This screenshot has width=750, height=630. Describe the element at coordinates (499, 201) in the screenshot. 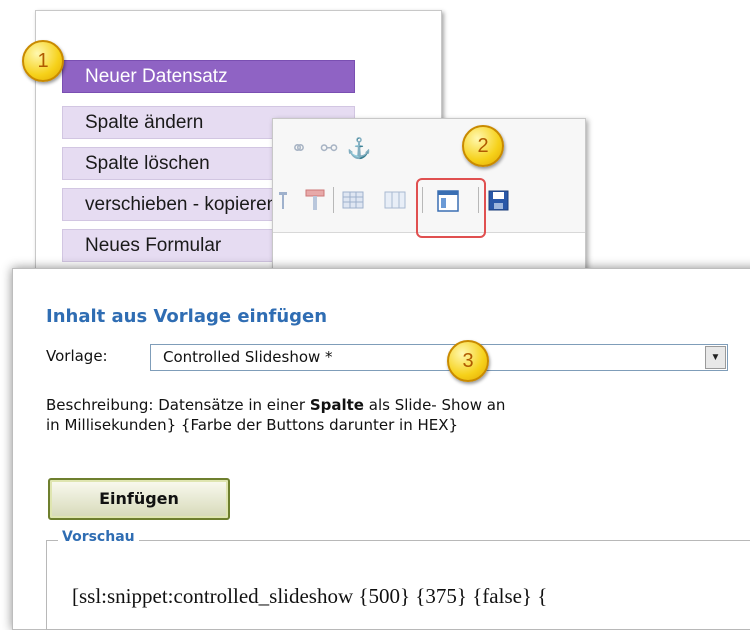

I see `save-icon` at that location.